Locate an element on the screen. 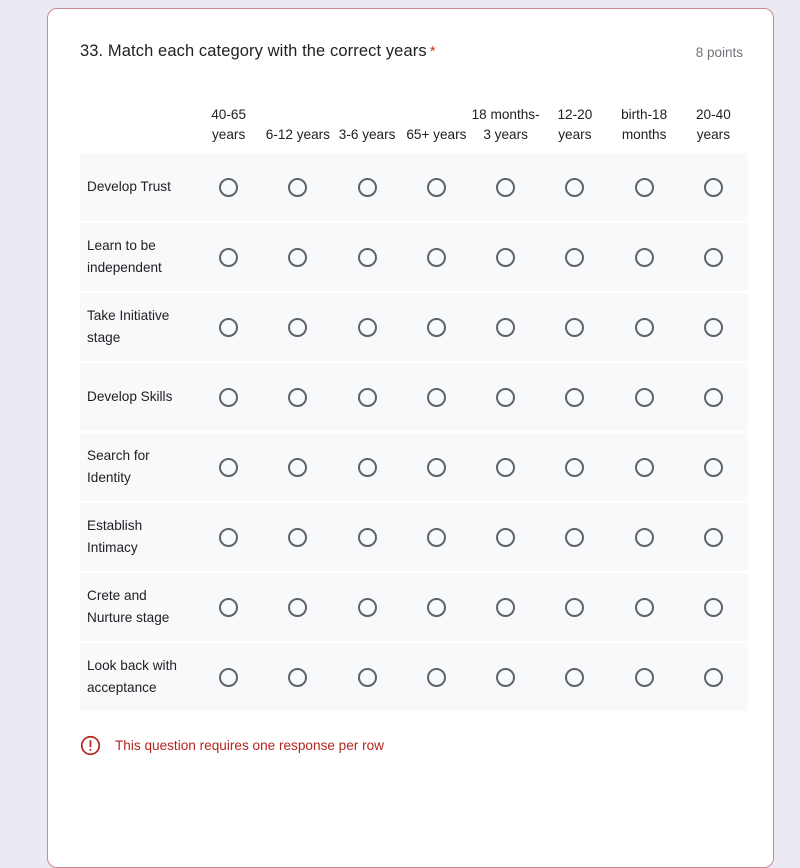  radio-button-r7-c7 is located at coordinates (713, 677).